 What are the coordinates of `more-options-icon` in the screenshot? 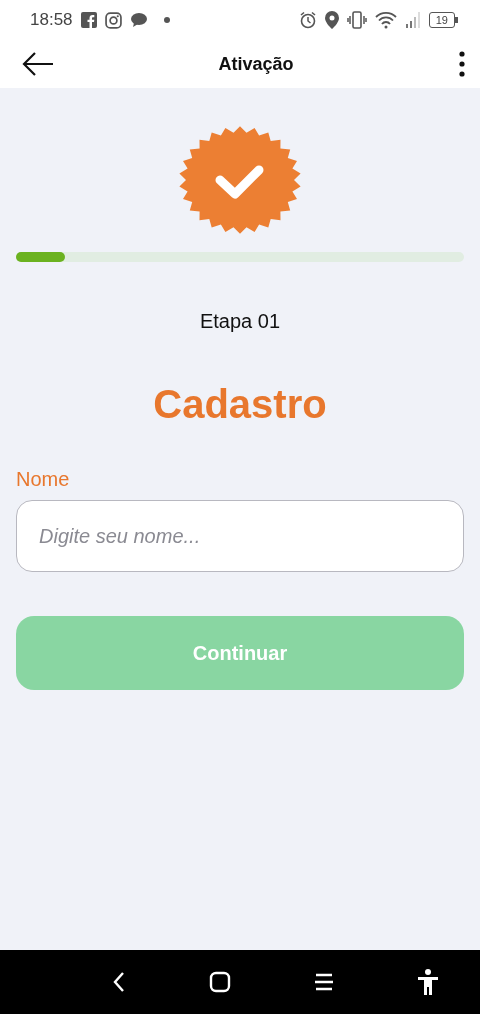 It's located at (462, 64).